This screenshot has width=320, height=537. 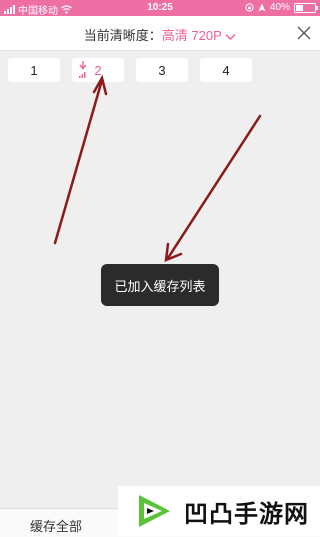 I want to click on episode-button-2: 2, so click(x=98, y=70).